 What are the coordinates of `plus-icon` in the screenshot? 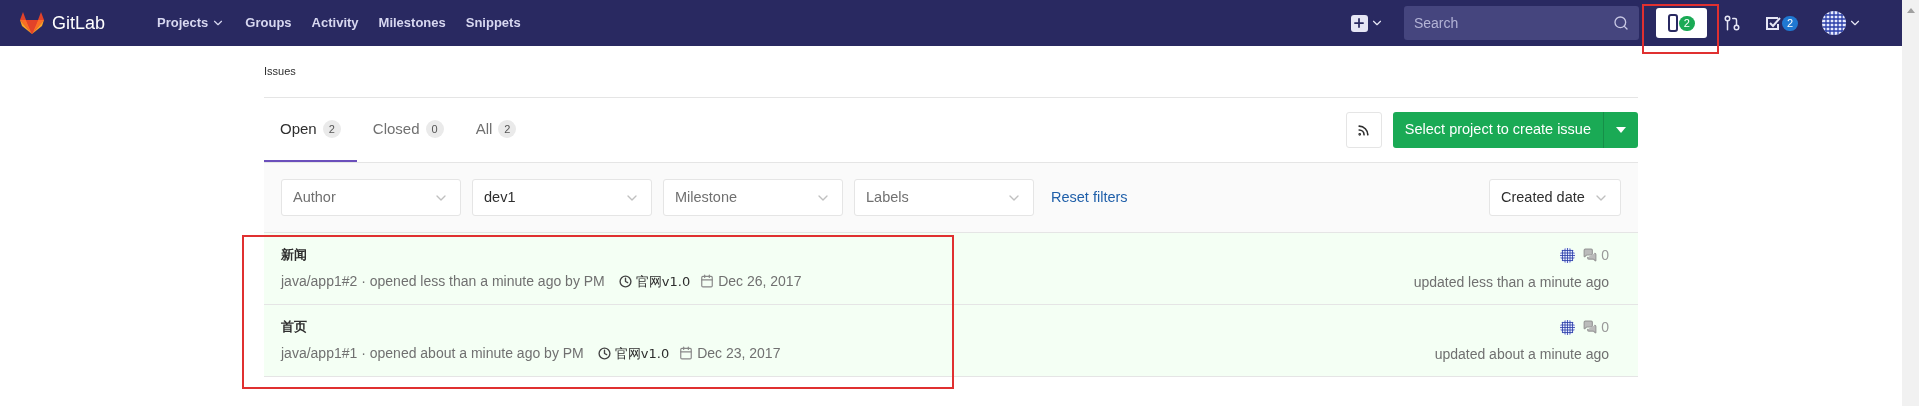 It's located at (1359, 23).